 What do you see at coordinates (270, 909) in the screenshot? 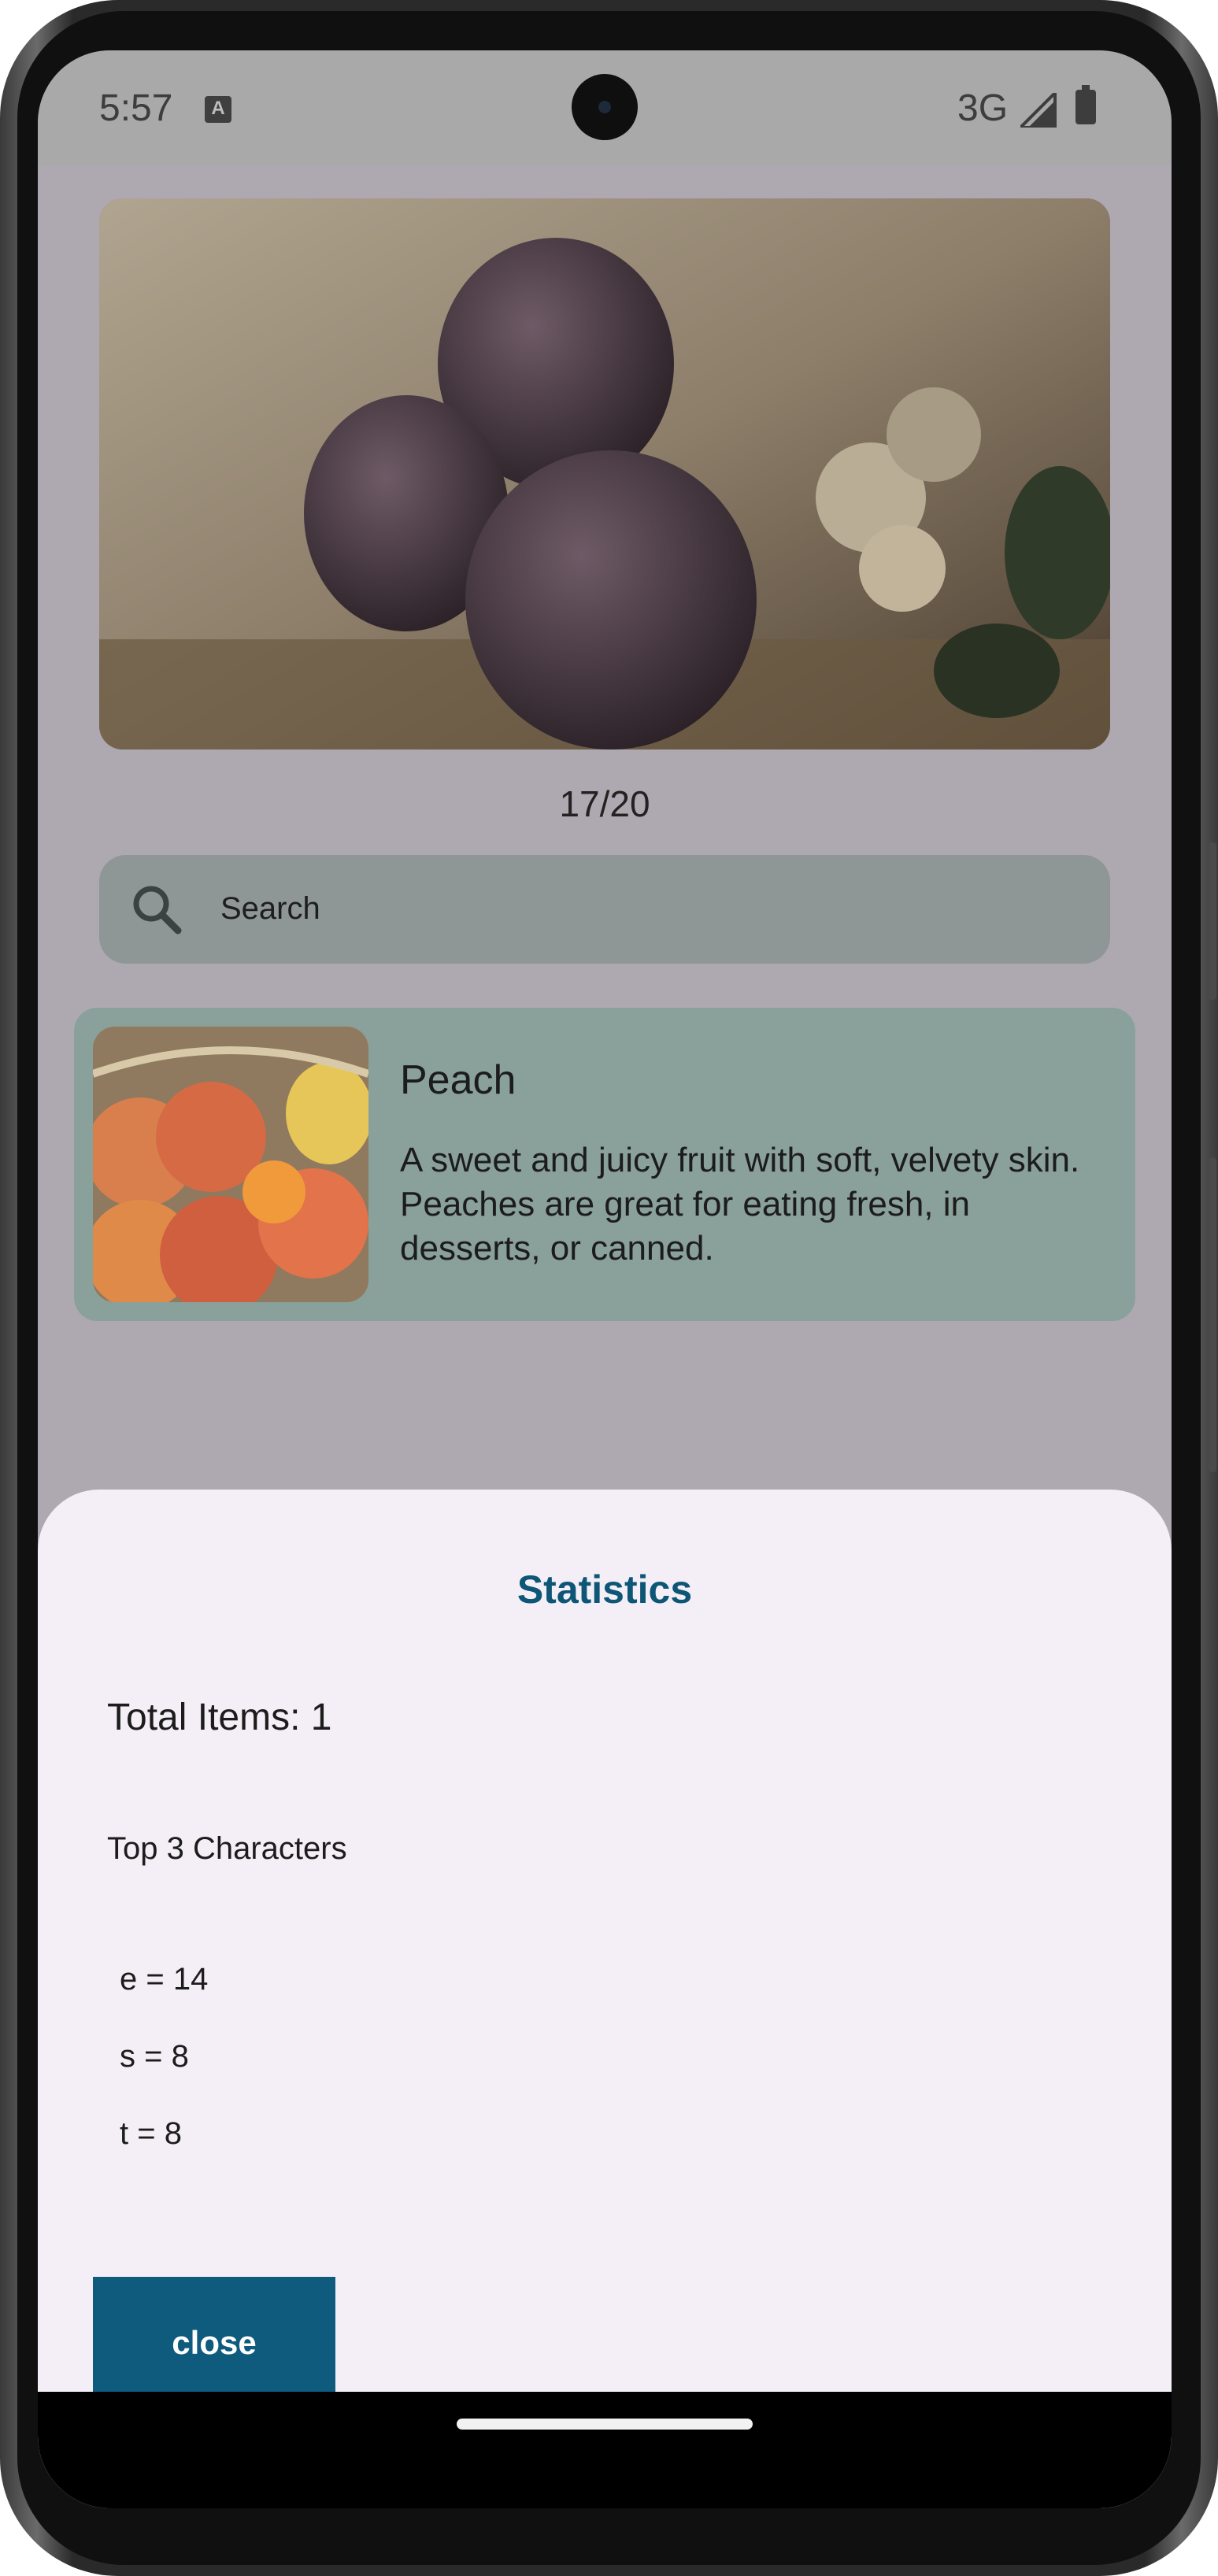
I see `search-input: Search` at bounding box center [270, 909].